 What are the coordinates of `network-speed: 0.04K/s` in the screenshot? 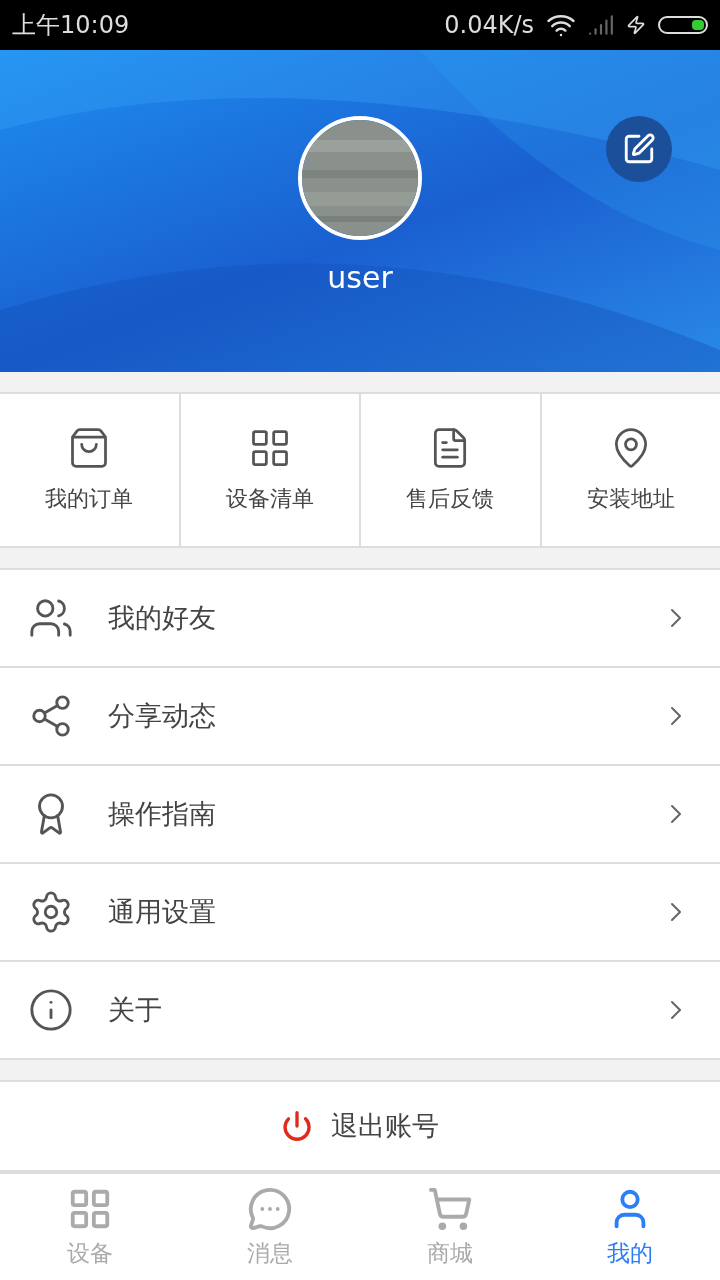 It's located at (489, 25).